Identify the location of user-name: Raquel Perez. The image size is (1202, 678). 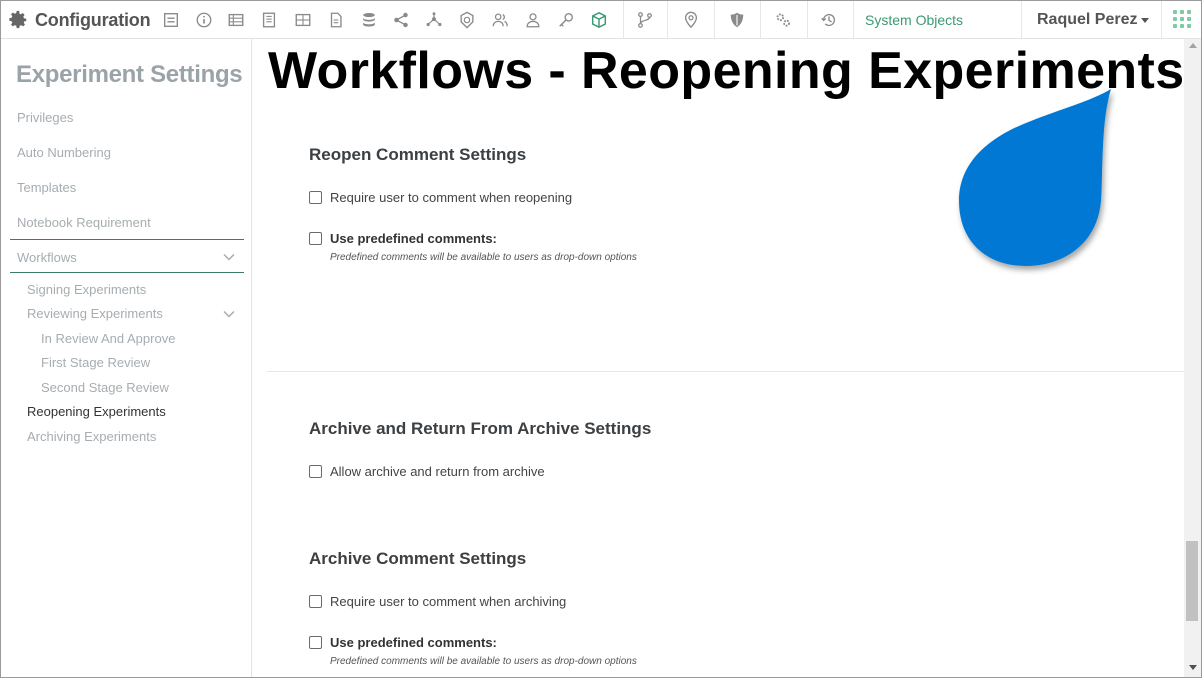
(1087, 19).